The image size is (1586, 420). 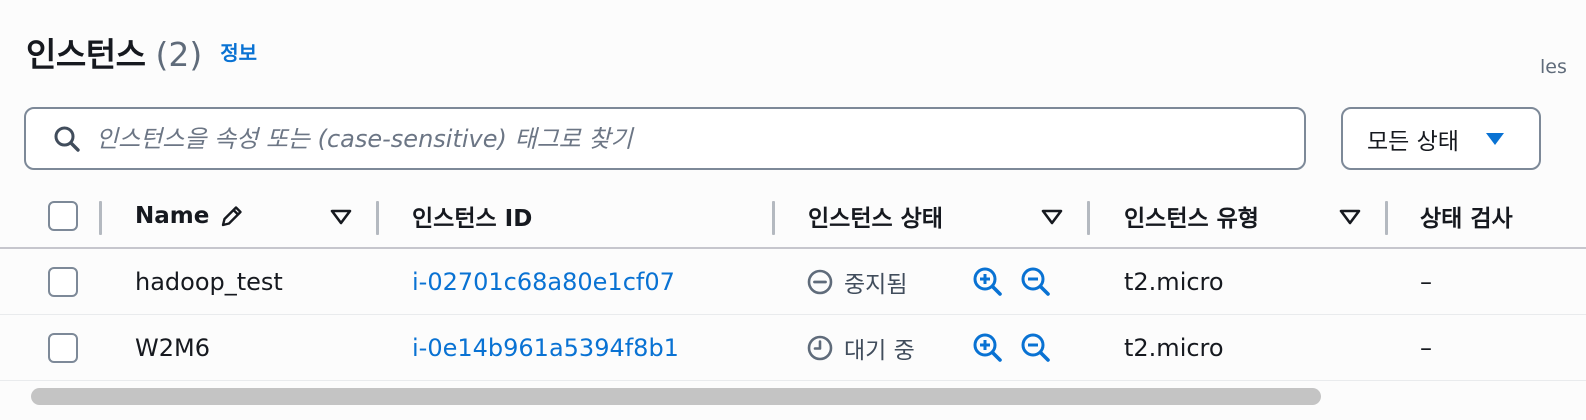 What do you see at coordinates (820, 281) in the screenshot?
I see `stopped-icon` at bounding box center [820, 281].